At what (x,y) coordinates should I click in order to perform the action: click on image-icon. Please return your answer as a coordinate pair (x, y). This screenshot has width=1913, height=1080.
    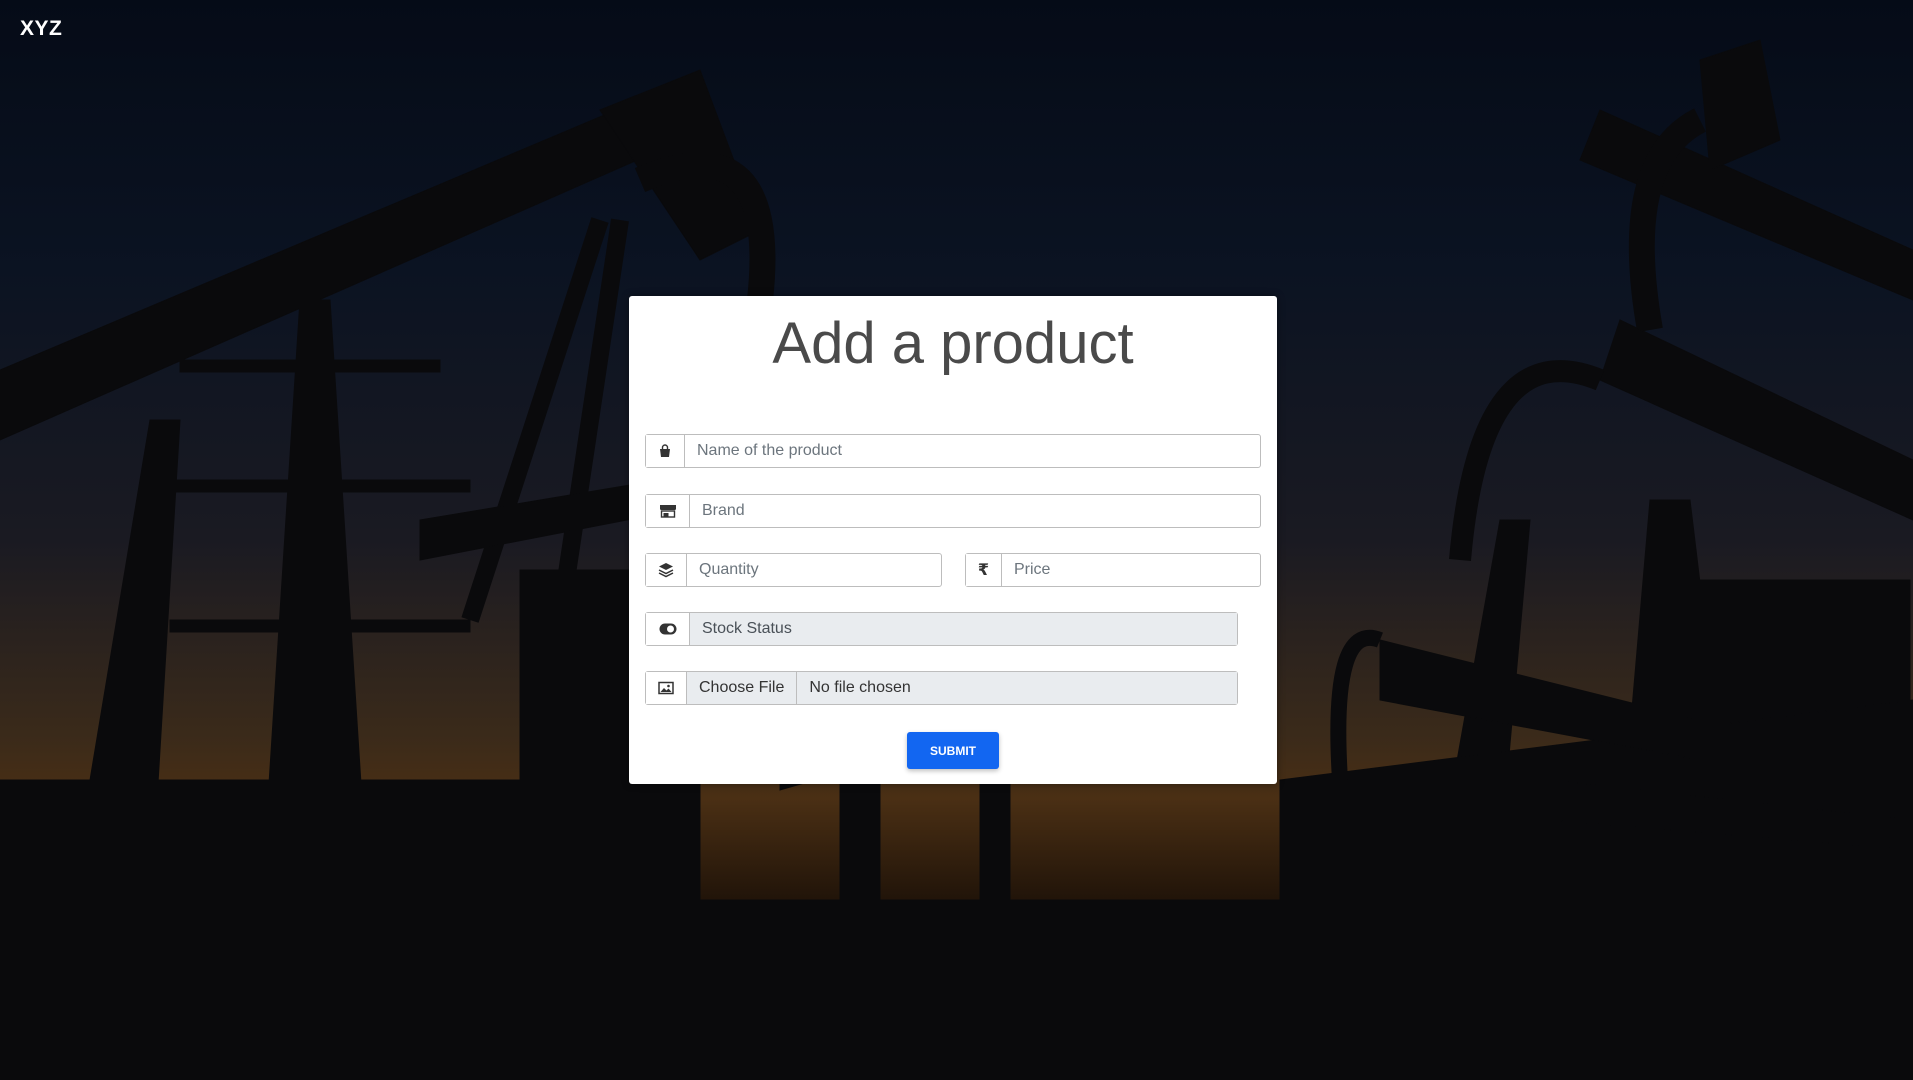
    Looking at the image, I should click on (666, 688).